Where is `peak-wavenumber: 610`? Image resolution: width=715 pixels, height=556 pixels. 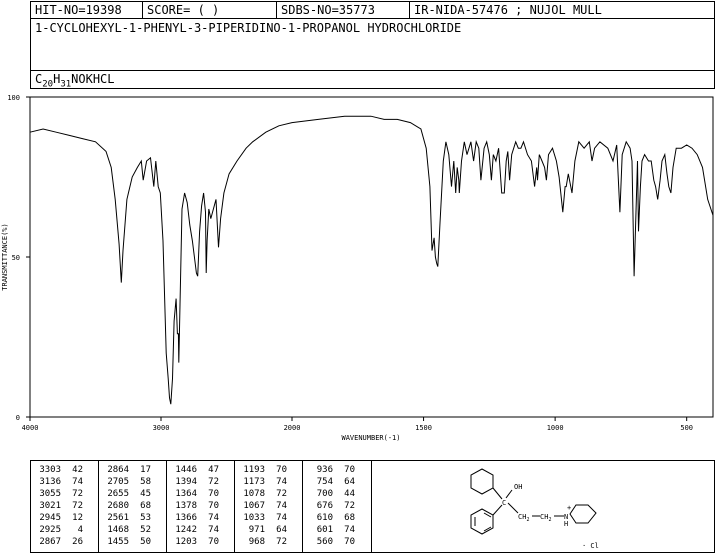
peak-wavenumber: 610 is located at coordinates (324, 518).